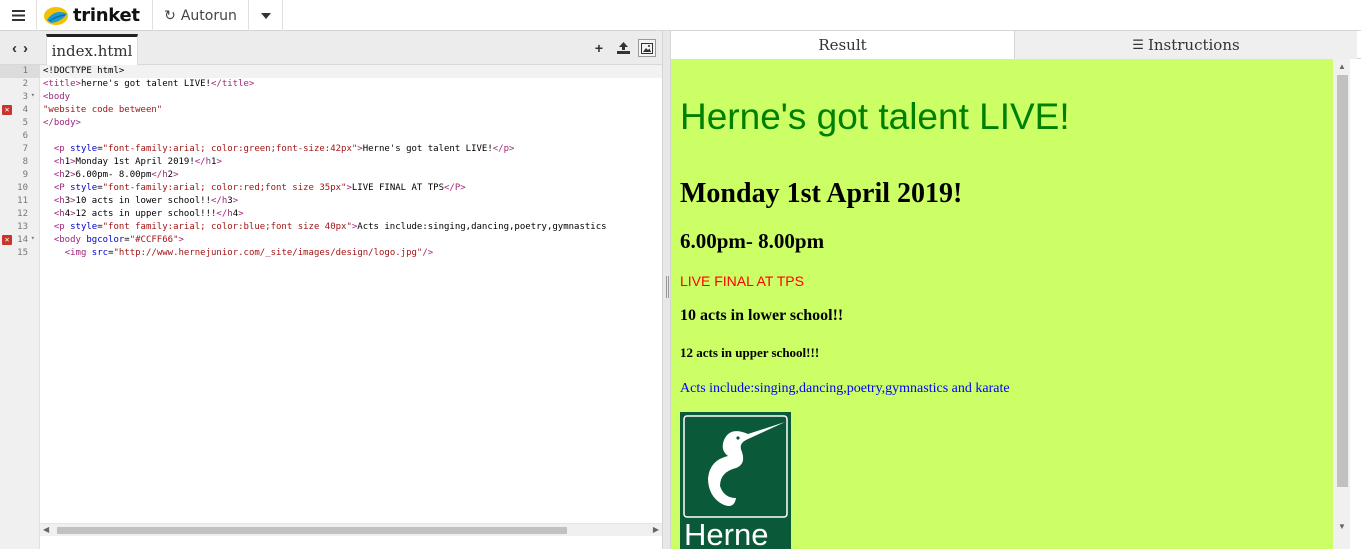 This screenshot has height=554, width=1361. Describe the element at coordinates (742, 281) in the screenshot. I see `rendered-red-paragraph: LIVE FINAL AT TPS` at that location.